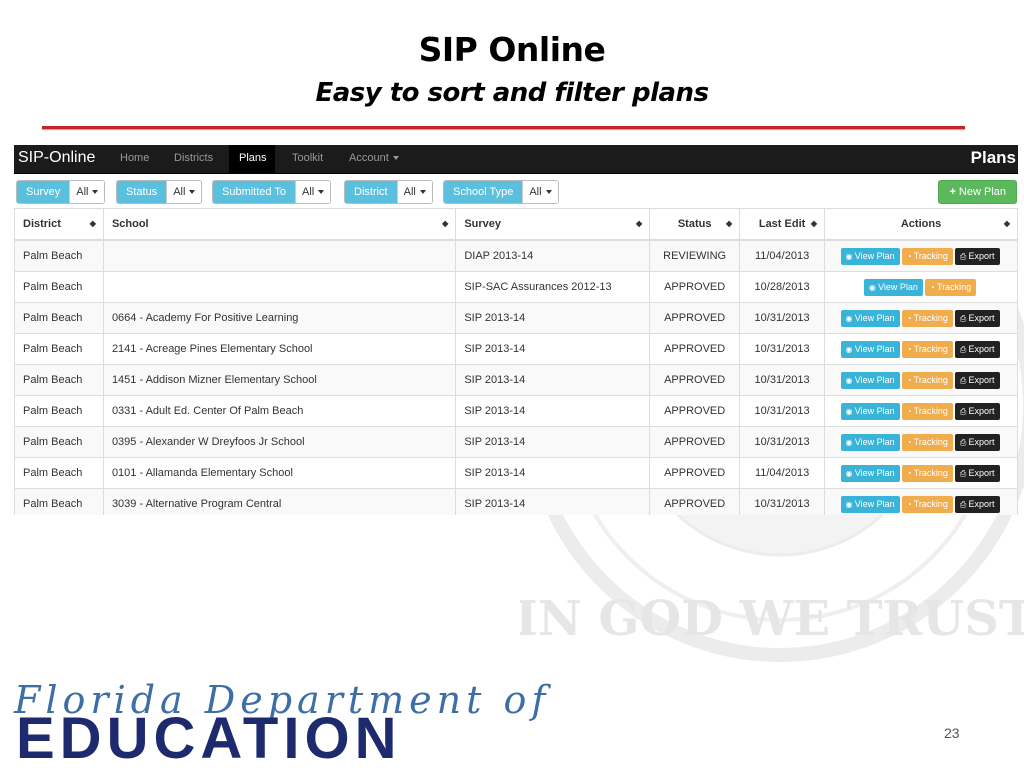  What do you see at coordinates (159, 192) in the screenshot?
I see `filter-status: Status All` at bounding box center [159, 192].